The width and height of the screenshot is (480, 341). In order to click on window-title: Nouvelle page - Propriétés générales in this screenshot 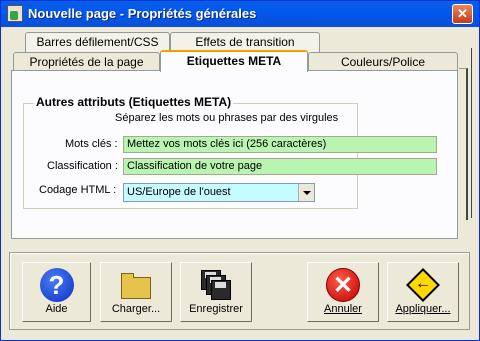, I will do `click(142, 13)`.